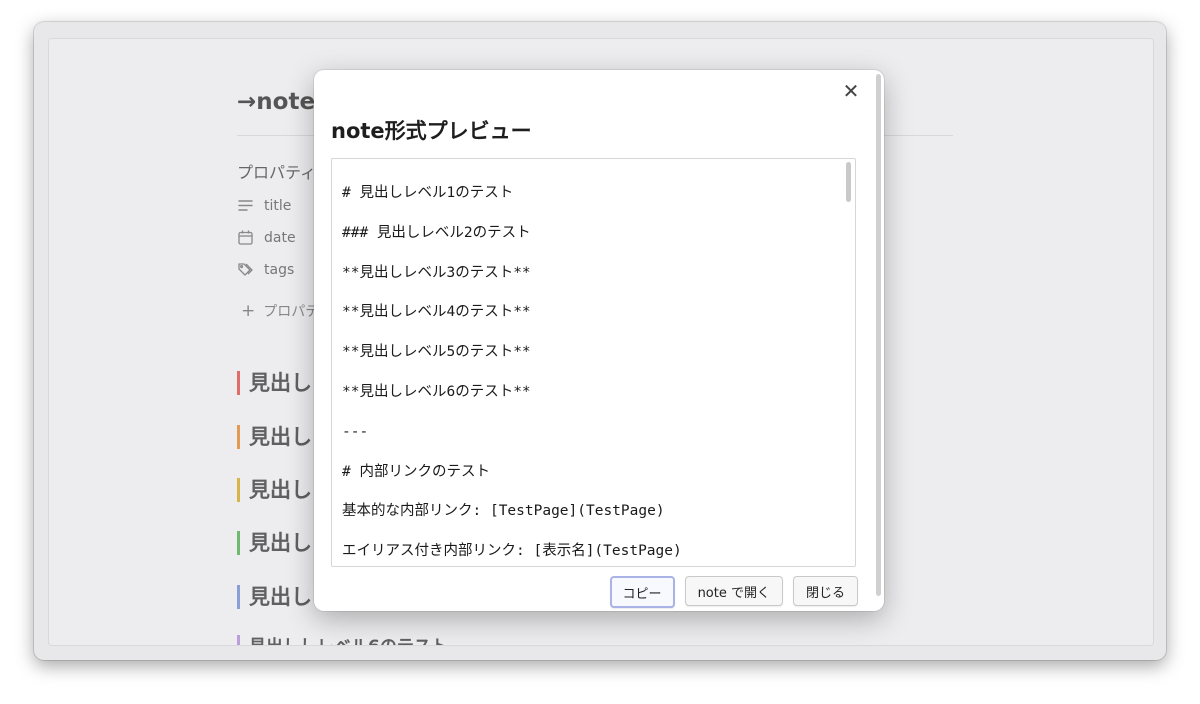 The image size is (1200, 704). Describe the element at coordinates (274, 490) in the screenshot. I see `heading-3: 見出し` at that location.